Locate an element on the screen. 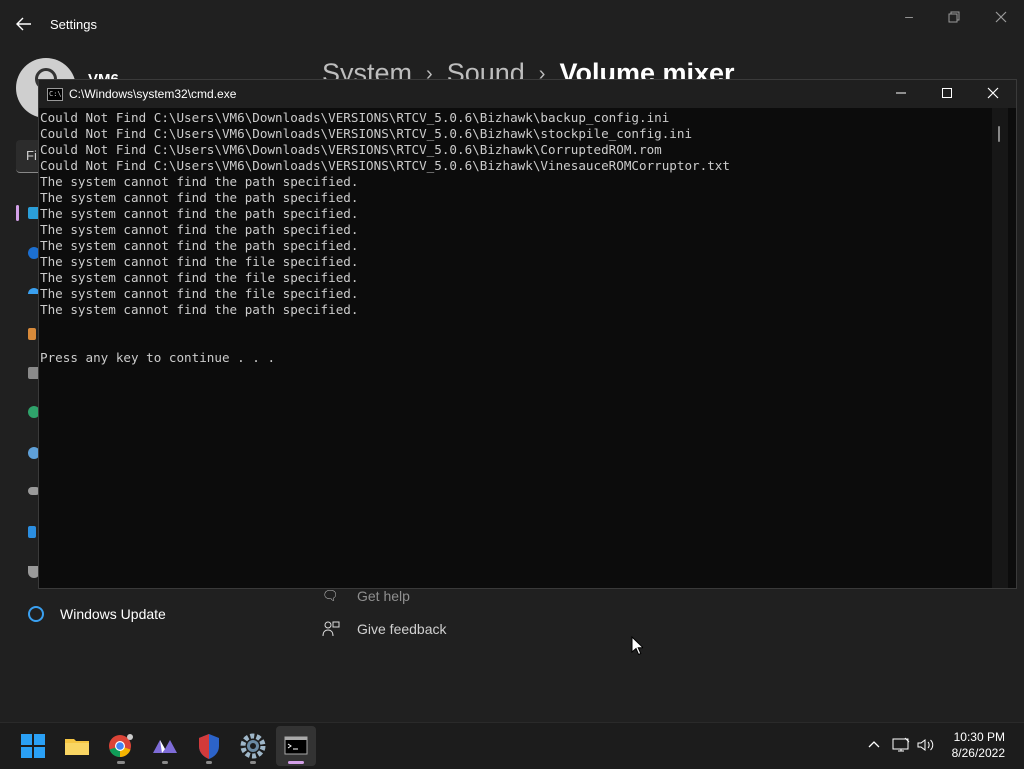  settings-minimize-button: – is located at coordinates (909, 17).